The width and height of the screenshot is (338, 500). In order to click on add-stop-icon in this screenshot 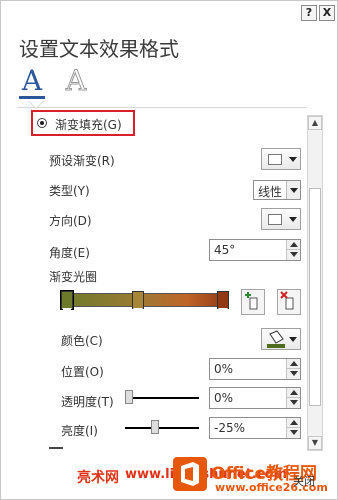, I will do `click(251, 301)`.